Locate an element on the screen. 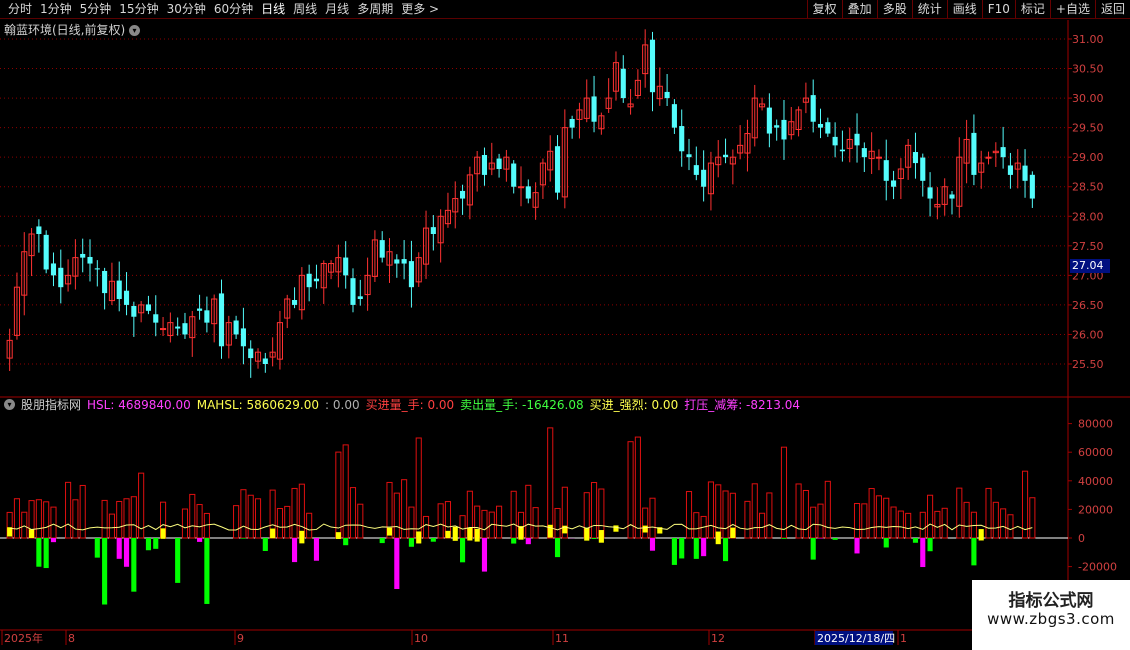 This screenshot has width=1130, height=650. tab-period-daily: 日线 is located at coordinates (273, 9).